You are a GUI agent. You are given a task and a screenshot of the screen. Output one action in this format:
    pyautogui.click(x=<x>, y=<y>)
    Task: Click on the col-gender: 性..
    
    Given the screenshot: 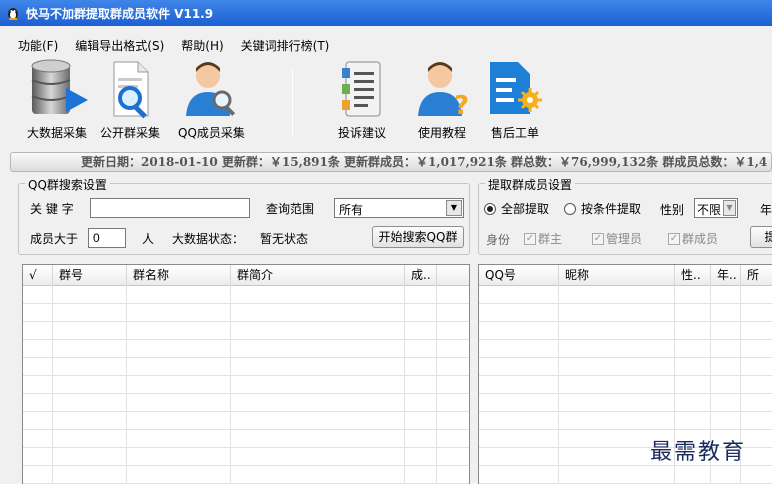 What is the action you would take?
    pyautogui.click(x=693, y=275)
    